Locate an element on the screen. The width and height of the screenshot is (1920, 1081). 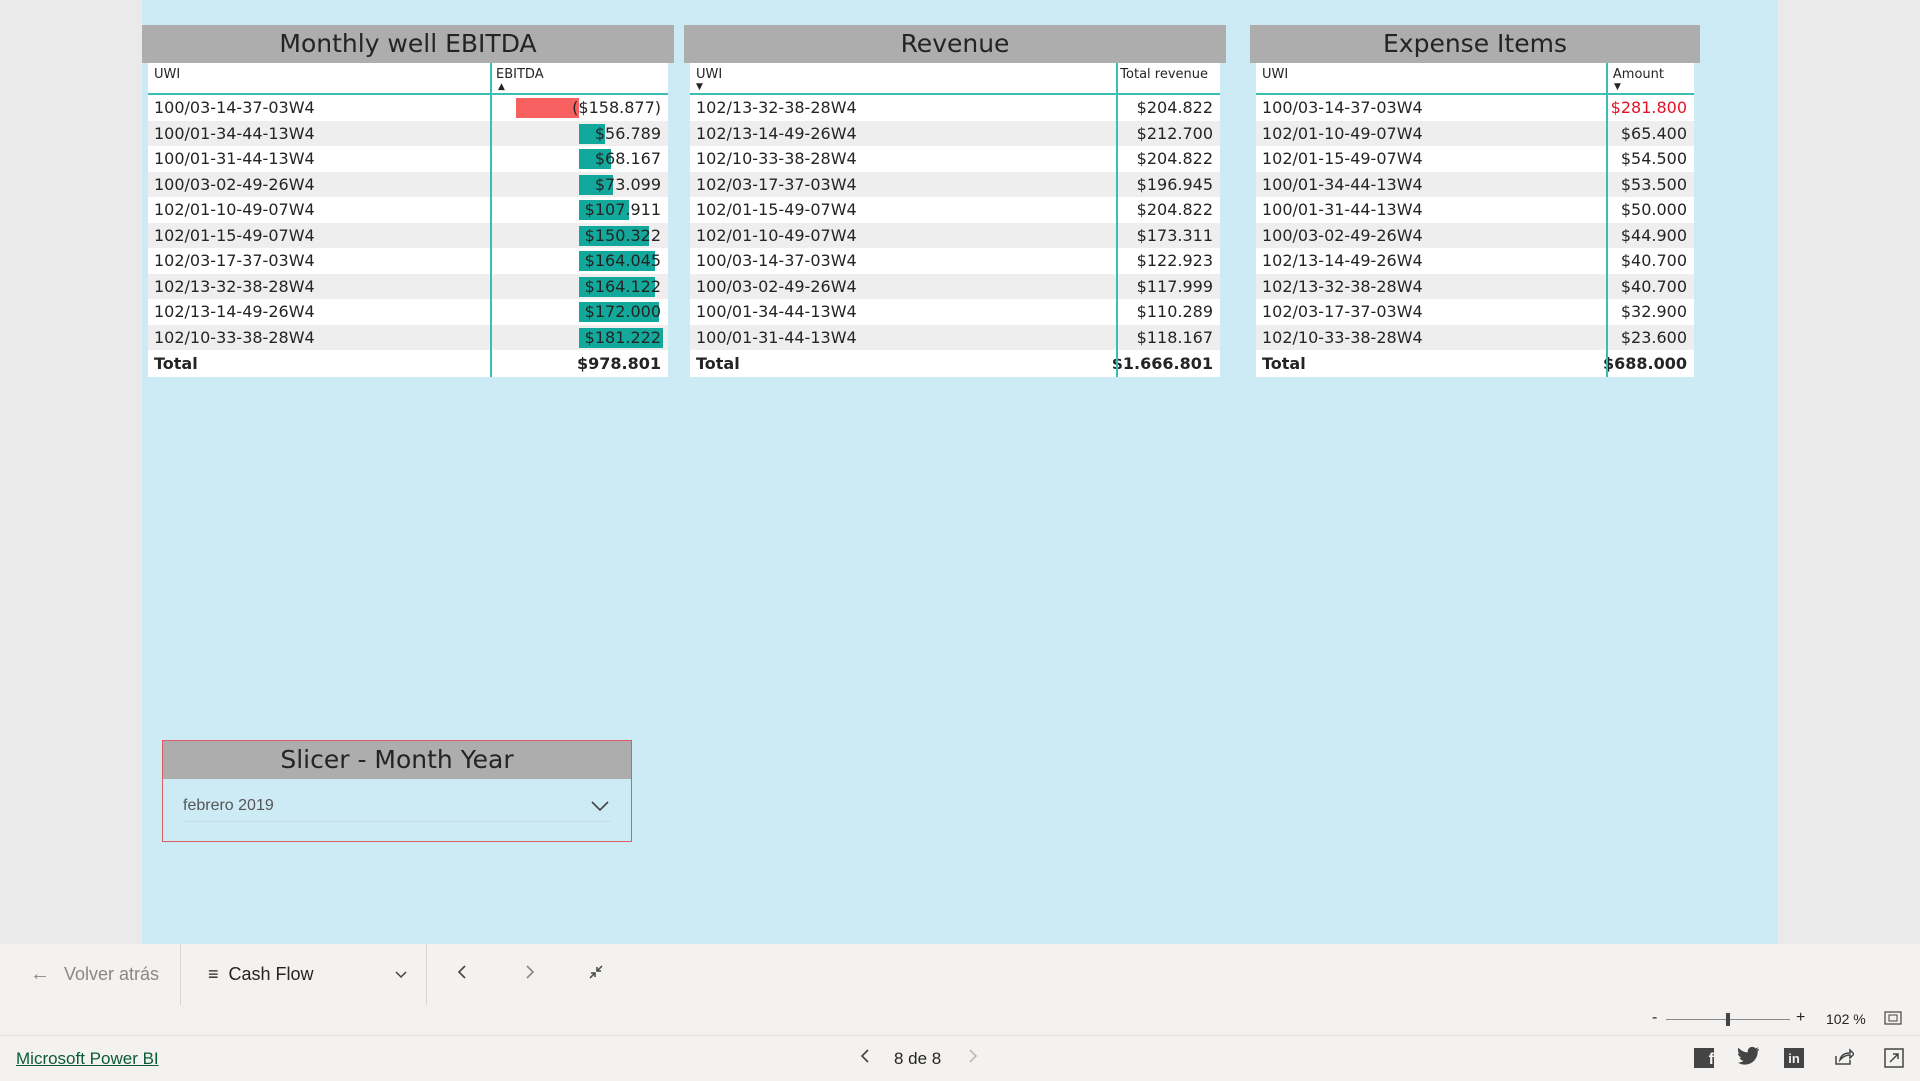
value-cell: $150.322 is located at coordinates (622, 235).